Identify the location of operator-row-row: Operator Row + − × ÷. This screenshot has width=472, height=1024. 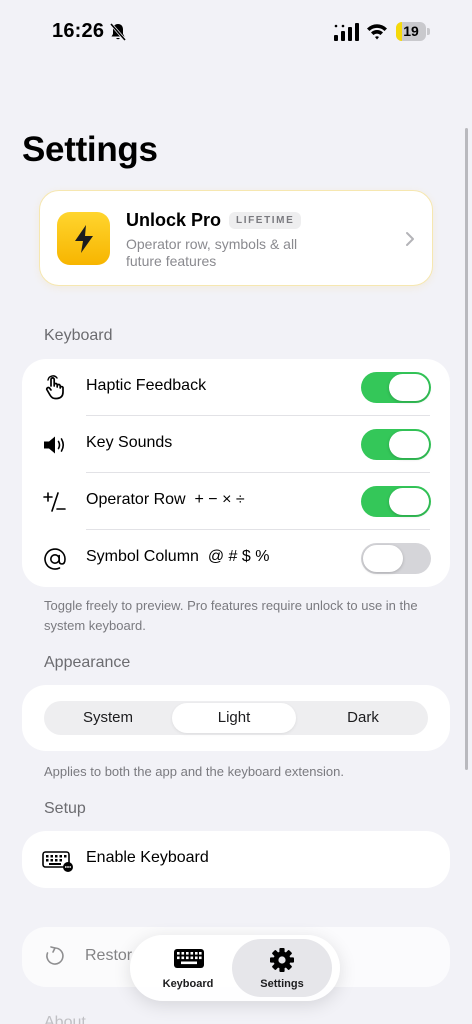
(236, 501).